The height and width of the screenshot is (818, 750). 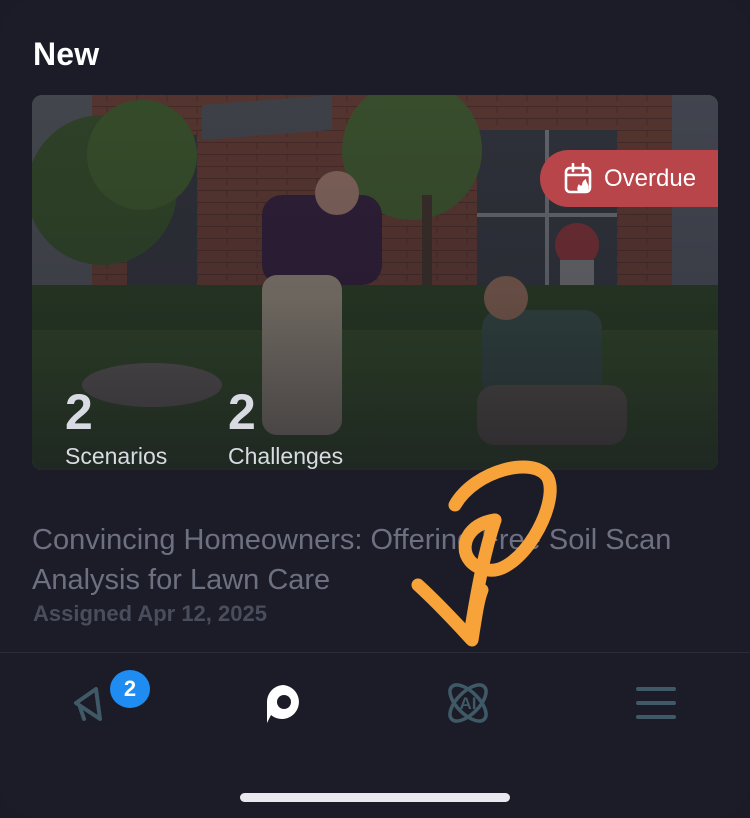 What do you see at coordinates (375, 703) in the screenshot?
I see `bottom-tab-bar: AI` at bounding box center [375, 703].